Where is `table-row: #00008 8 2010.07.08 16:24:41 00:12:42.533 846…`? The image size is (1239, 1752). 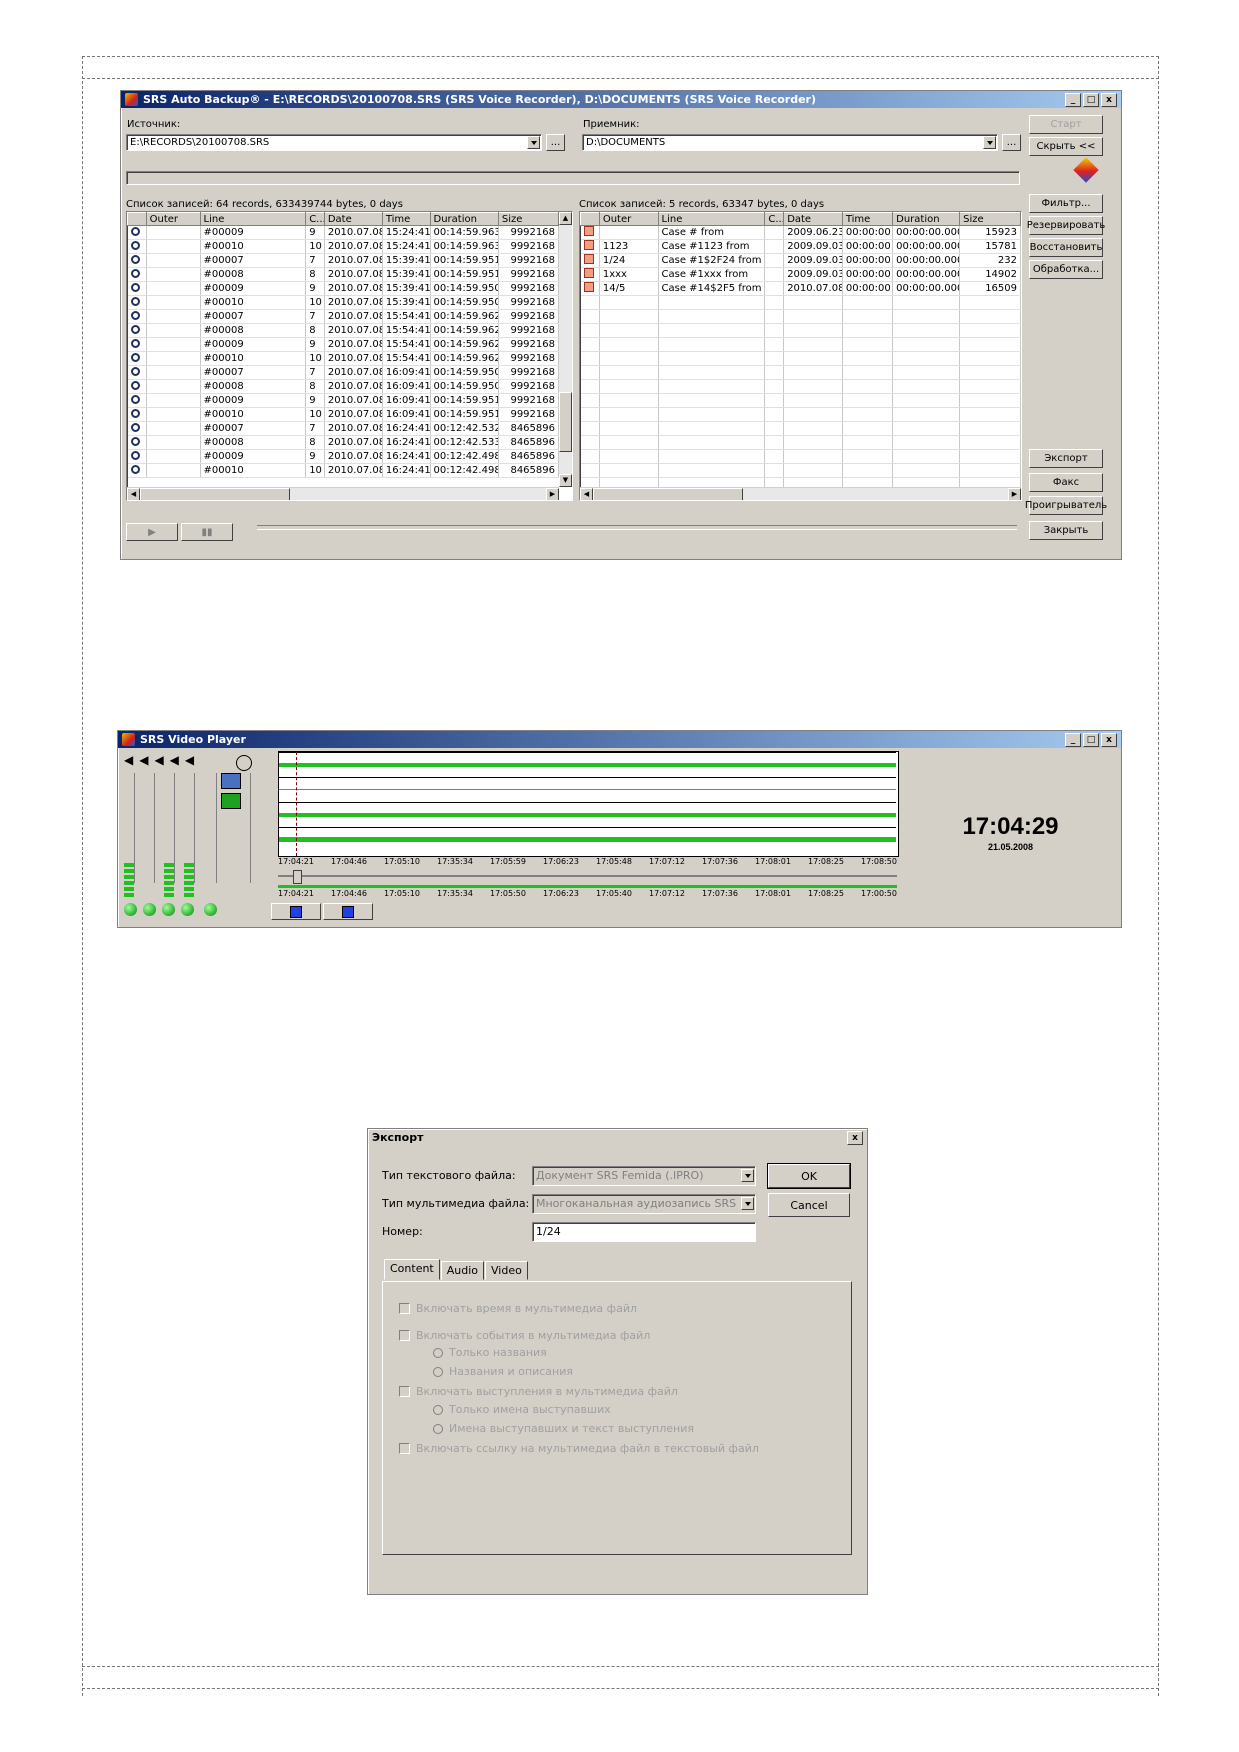
table-row: #00008 8 2010.07.08 16:24:41 00:12:42.533 846… is located at coordinates (343, 442).